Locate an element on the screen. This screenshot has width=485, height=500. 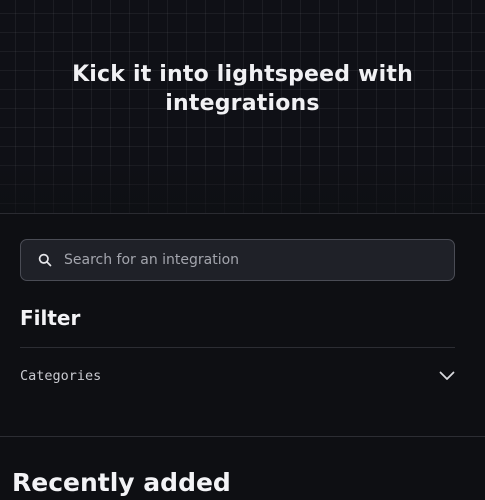
categories-label: Categories is located at coordinates (61, 376).